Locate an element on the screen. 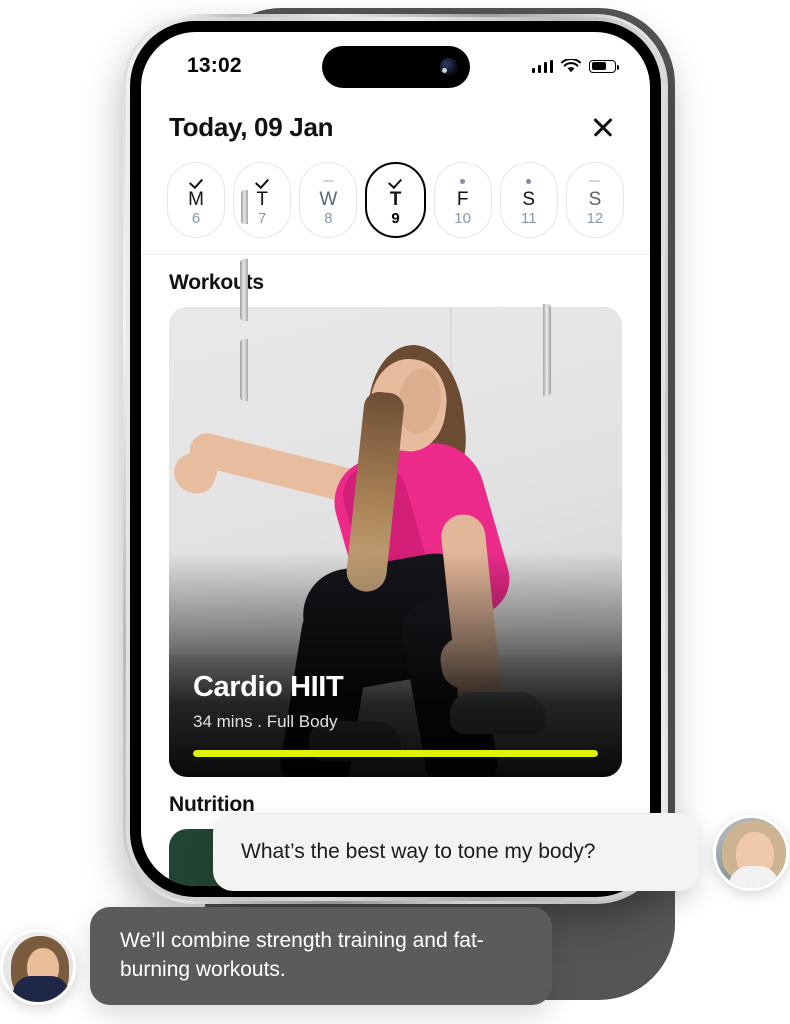  day-number: 8 is located at coordinates (328, 218).